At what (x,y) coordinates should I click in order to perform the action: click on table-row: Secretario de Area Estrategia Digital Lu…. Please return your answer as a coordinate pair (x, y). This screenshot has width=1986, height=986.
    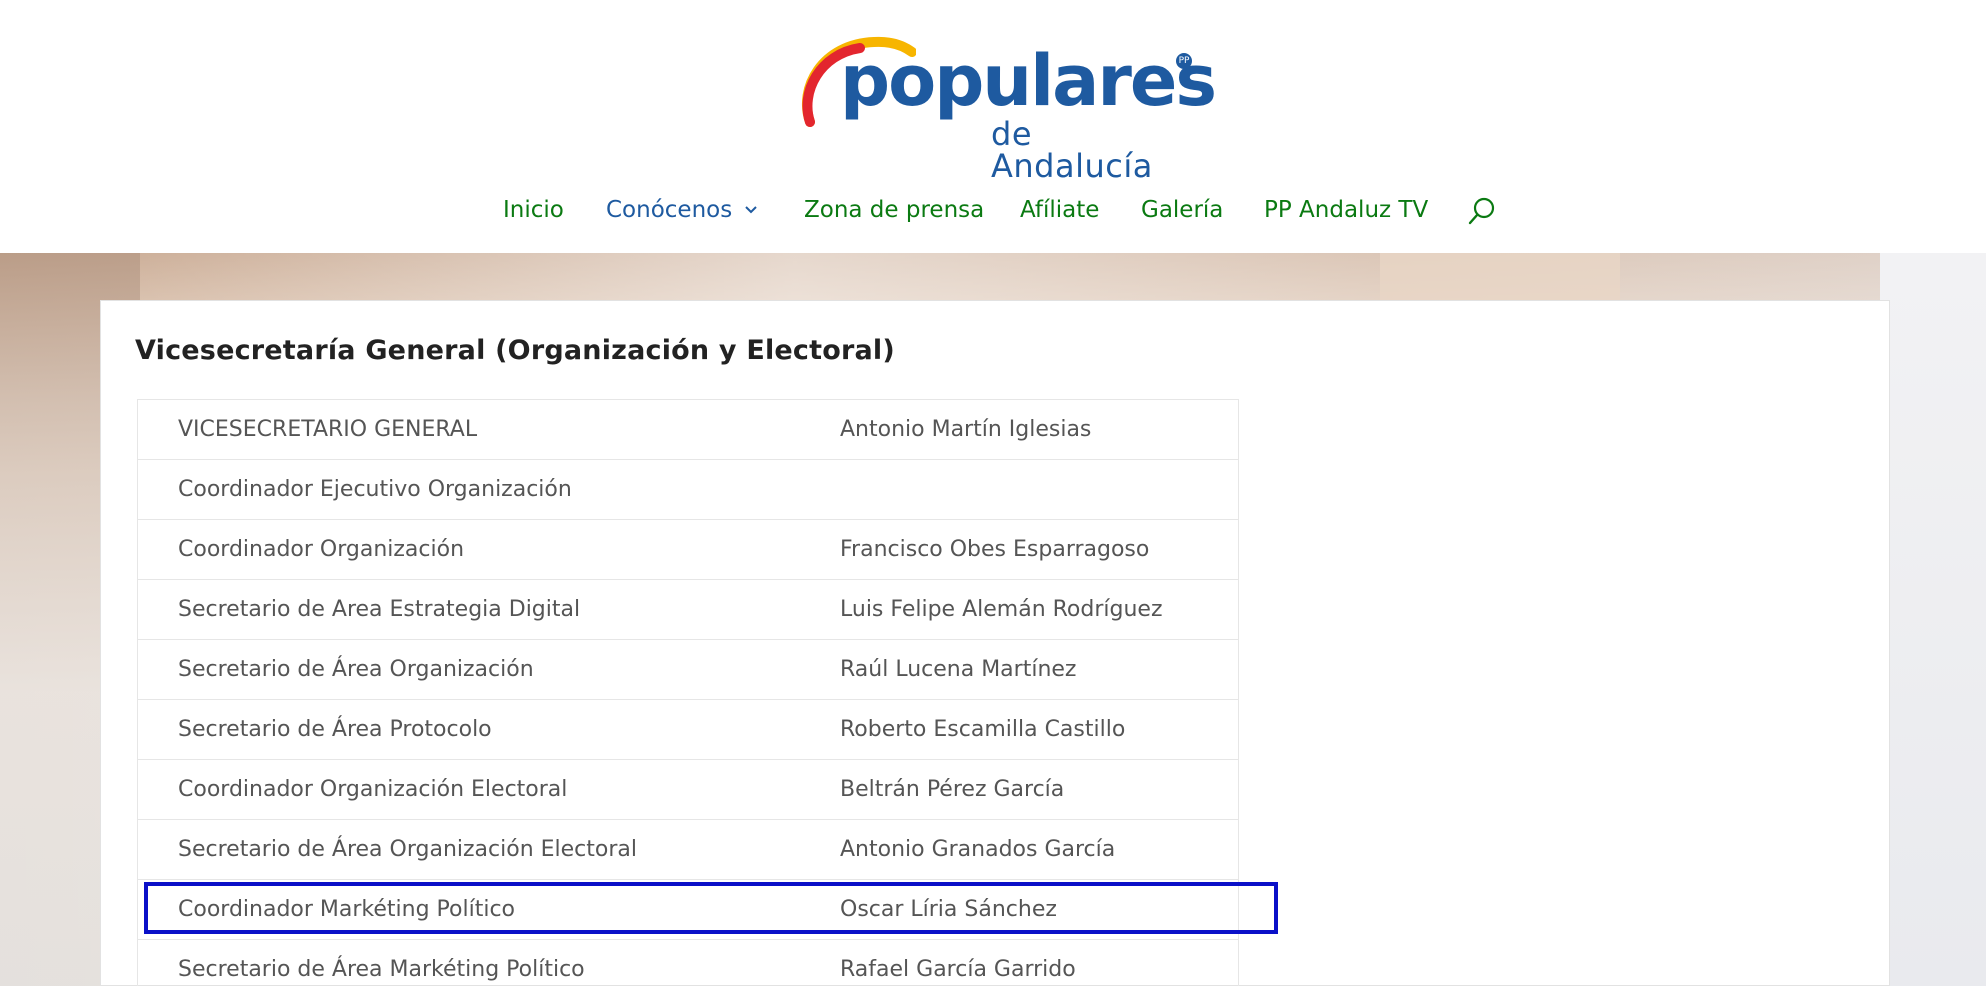
    Looking at the image, I should click on (688, 610).